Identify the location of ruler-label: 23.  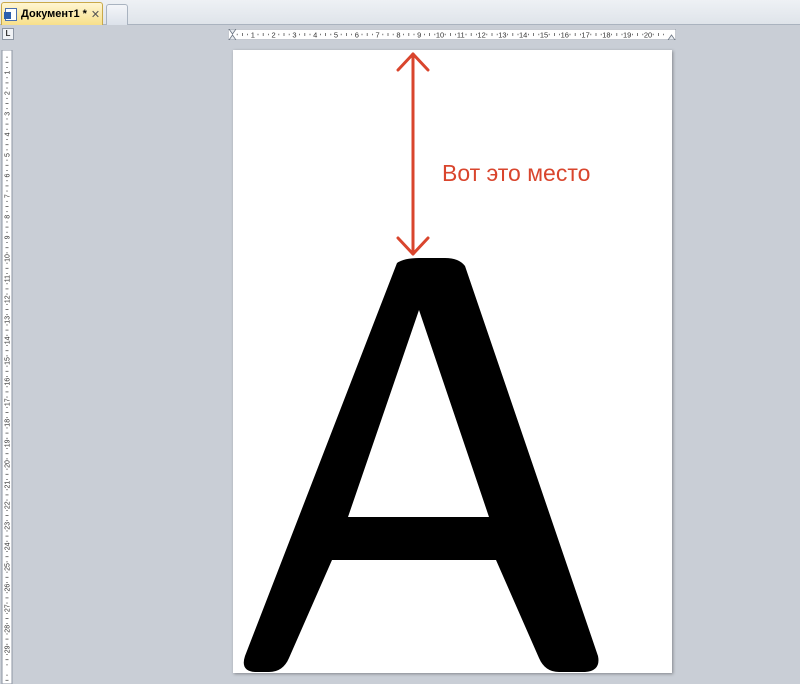
(8, 526).